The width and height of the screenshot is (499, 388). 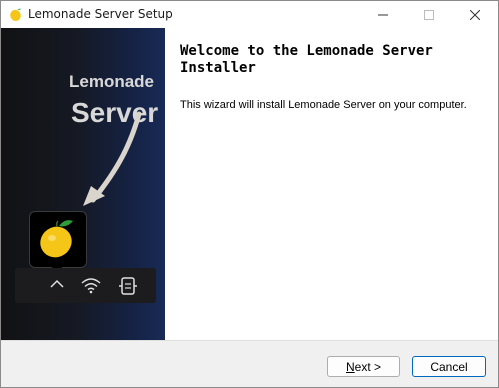 I want to click on wifi-icon, so click(x=91, y=286).